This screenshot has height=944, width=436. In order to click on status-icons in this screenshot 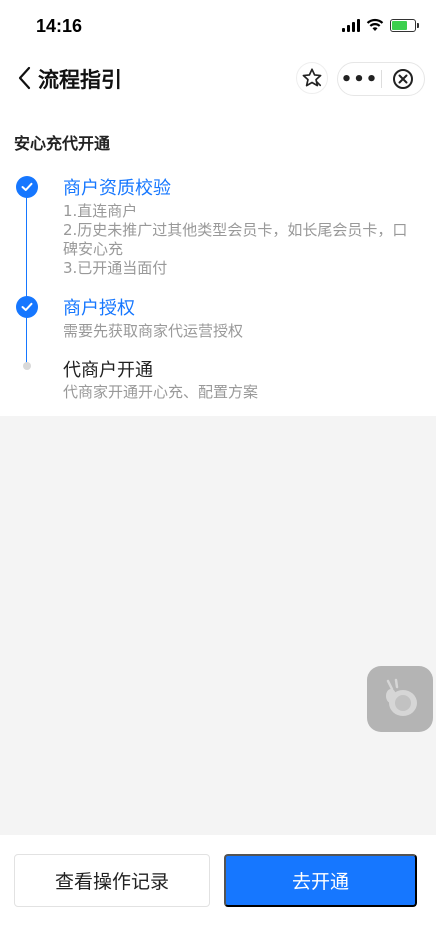, I will do `click(380, 25)`.